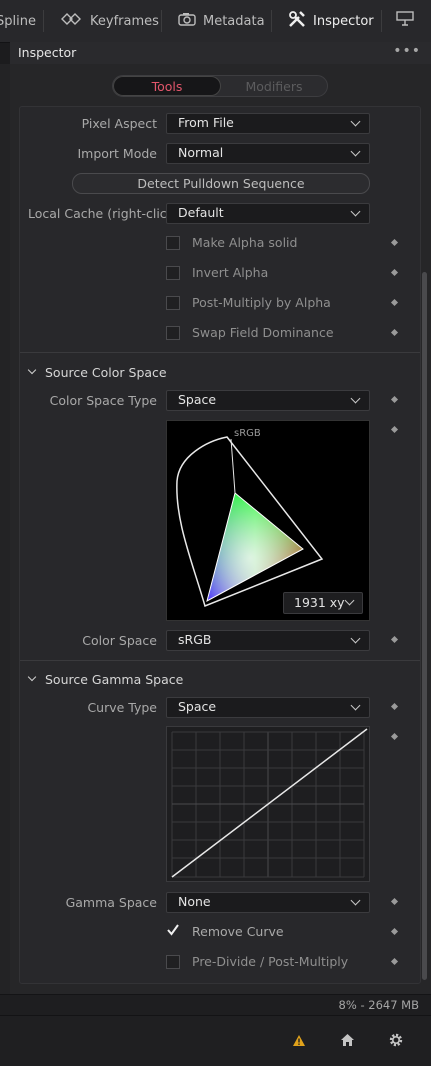 The image size is (431, 1066). I want to click on gamma-space-dropdown: None, so click(268, 902).